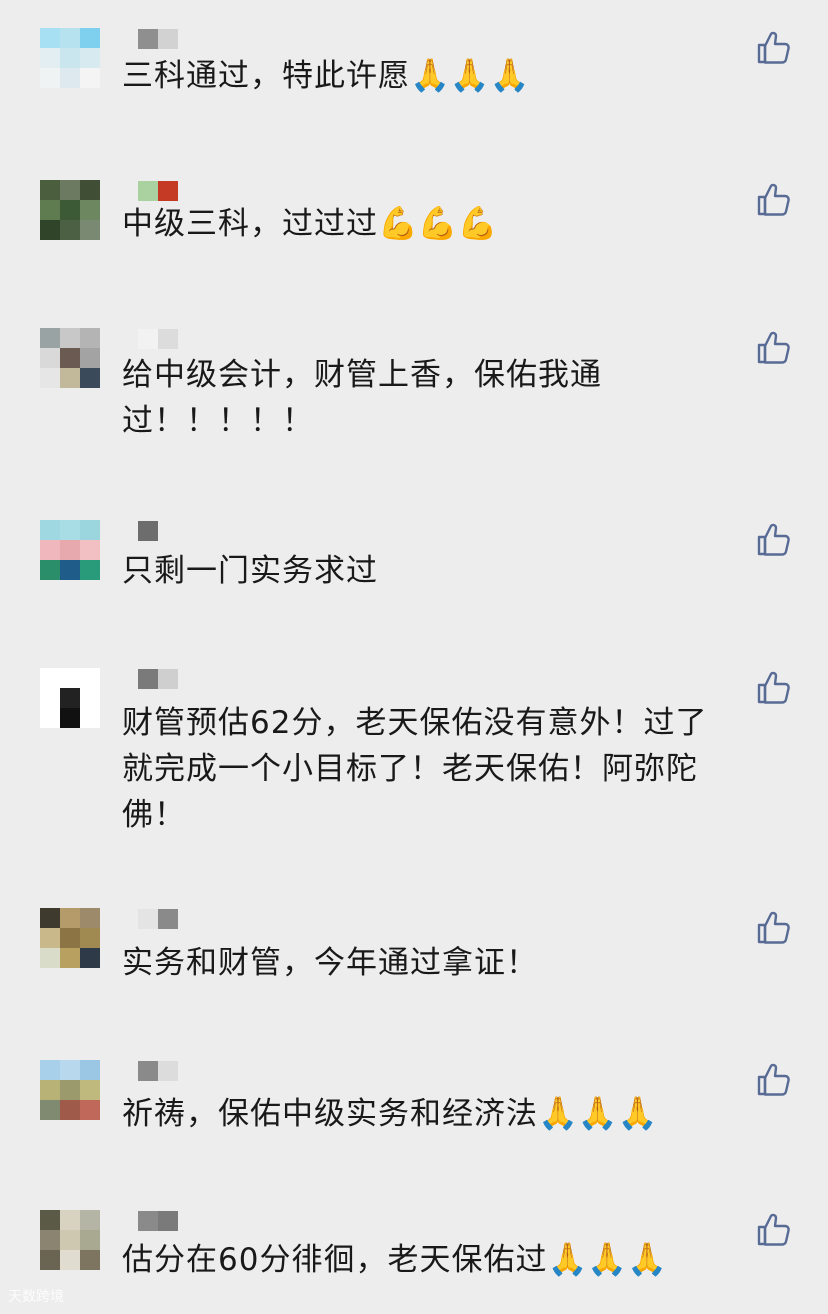 The height and width of the screenshot is (1314, 828). I want to click on comment-item: 估分在60分徘徊，老天保佑过🙏🙏🙏, so click(414, 1262).